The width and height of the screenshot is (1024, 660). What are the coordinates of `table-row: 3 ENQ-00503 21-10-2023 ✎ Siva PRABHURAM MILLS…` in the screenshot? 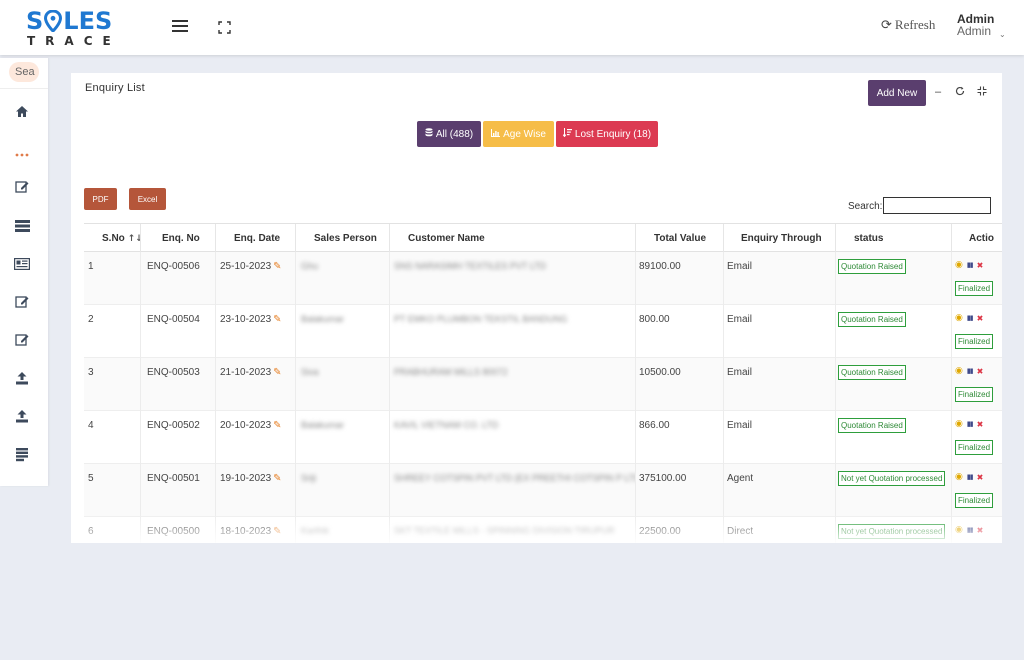 It's located at (543, 384).